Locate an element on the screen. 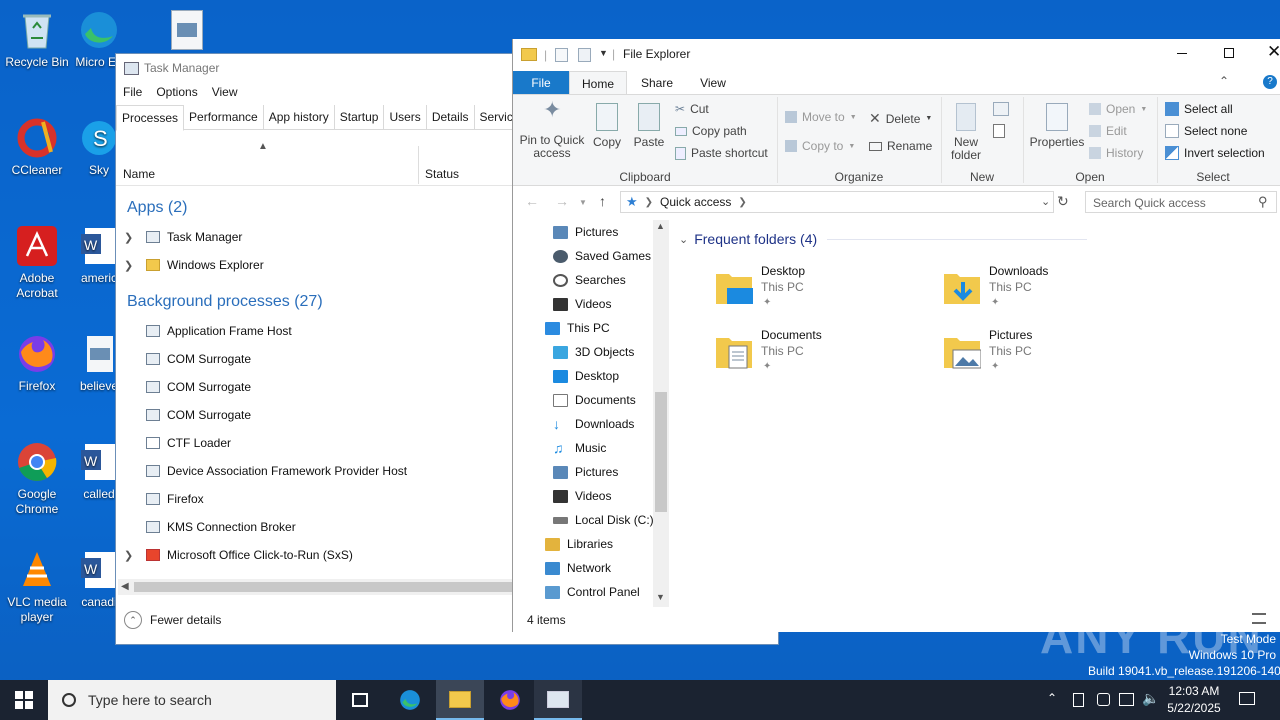 This screenshot has width=1280, height=720. copy-button: Copy is located at coordinates (607, 126).